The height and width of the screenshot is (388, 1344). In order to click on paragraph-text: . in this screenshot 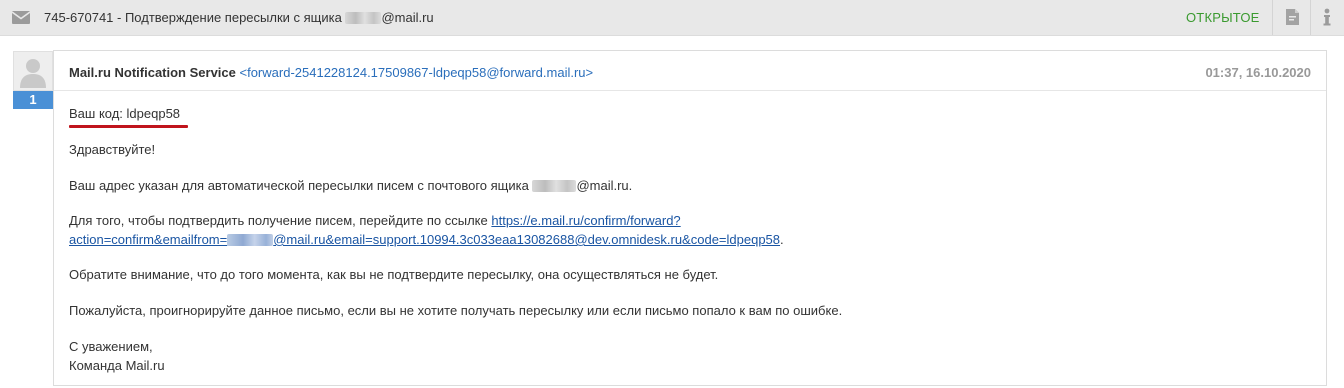, I will do `click(782, 239)`.